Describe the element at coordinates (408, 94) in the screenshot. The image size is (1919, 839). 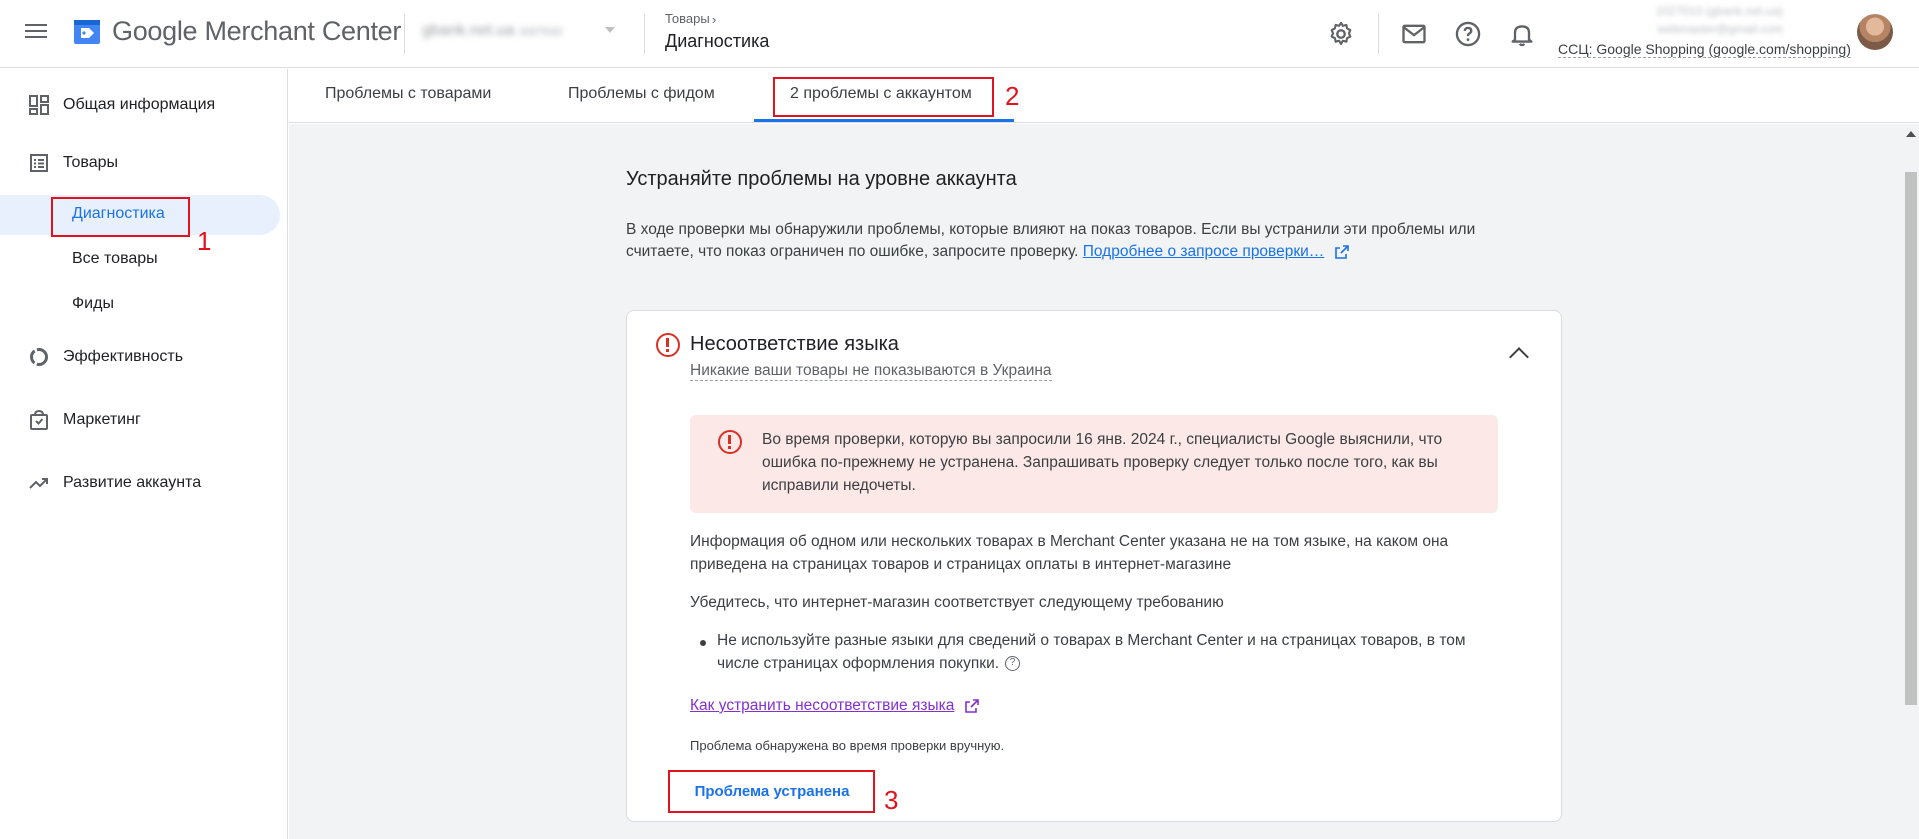
I see `tab-product-issues: Проблемы с товарами` at that location.